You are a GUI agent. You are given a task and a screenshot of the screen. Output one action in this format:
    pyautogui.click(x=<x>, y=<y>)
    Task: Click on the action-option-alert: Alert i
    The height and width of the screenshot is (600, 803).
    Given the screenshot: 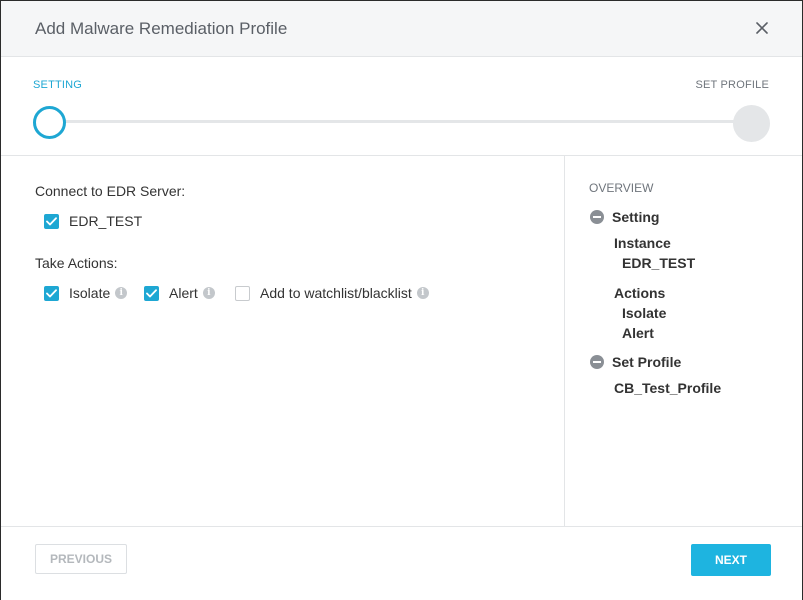 What is the action you would take?
    pyautogui.click(x=179, y=293)
    